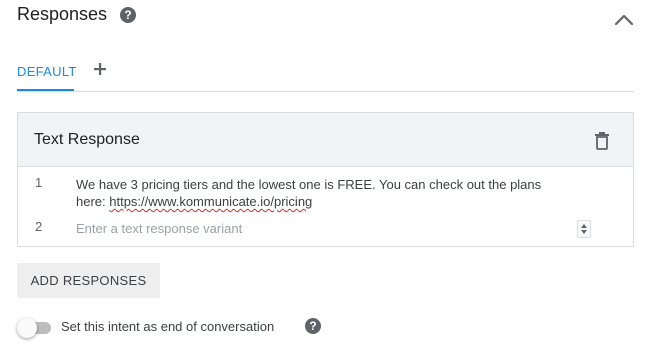 The height and width of the screenshot is (357, 659). What do you see at coordinates (211, 201) in the screenshot?
I see `response-text-link: https://www.kommunicate.io/pricing` at bounding box center [211, 201].